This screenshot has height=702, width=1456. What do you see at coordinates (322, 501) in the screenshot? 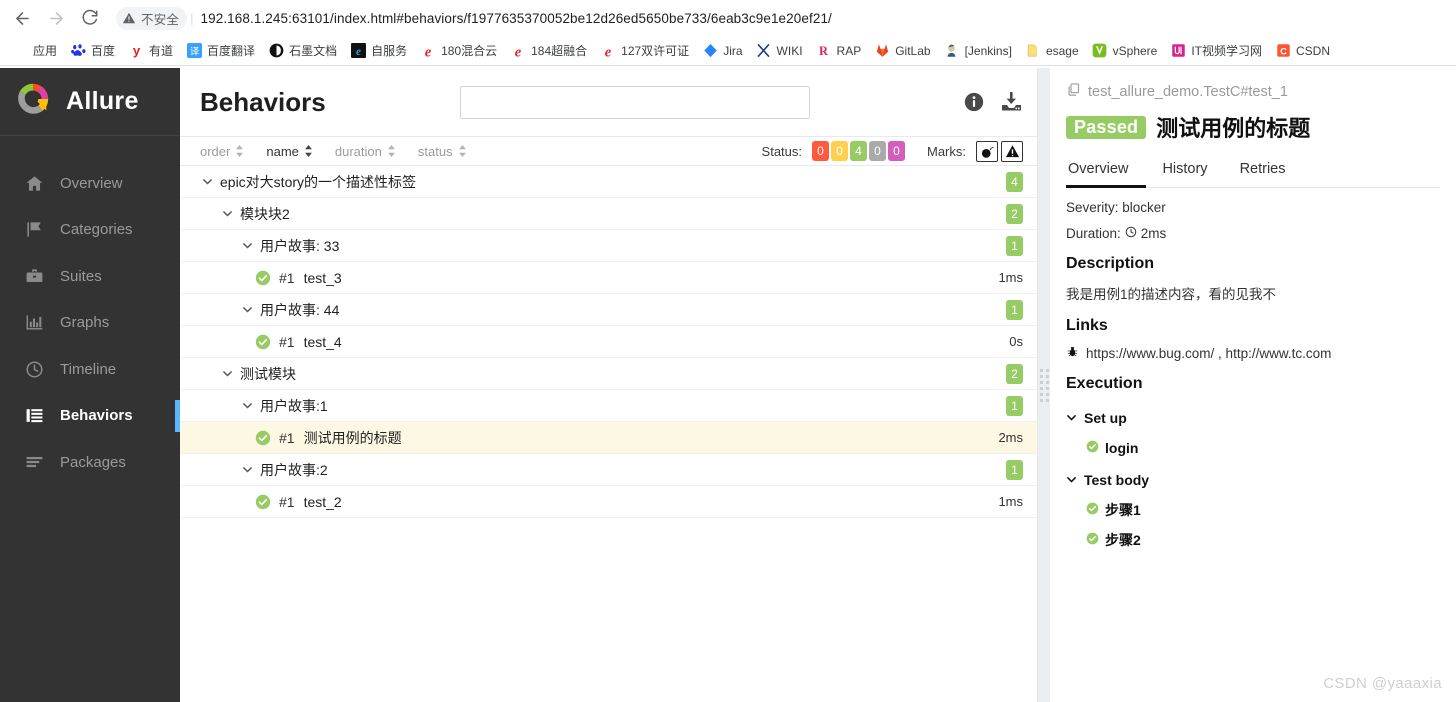
I see `tree-leaf-label: test_2` at bounding box center [322, 501].